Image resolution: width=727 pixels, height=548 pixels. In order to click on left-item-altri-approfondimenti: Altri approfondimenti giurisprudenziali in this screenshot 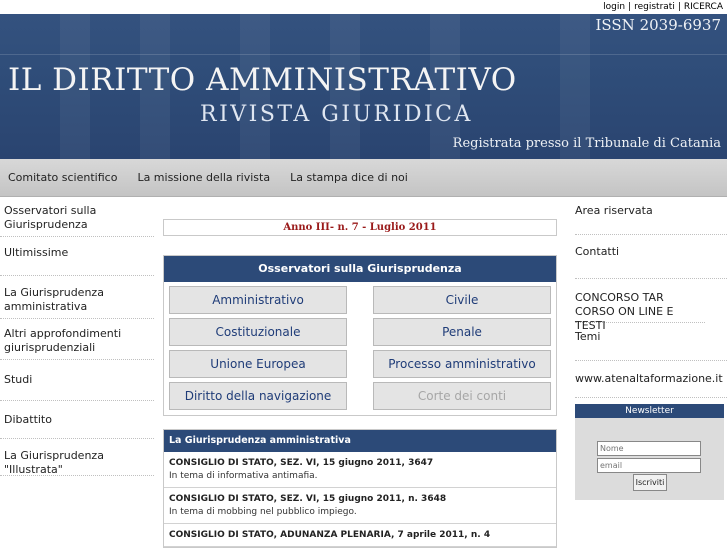, I will do `click(77, 339)`.